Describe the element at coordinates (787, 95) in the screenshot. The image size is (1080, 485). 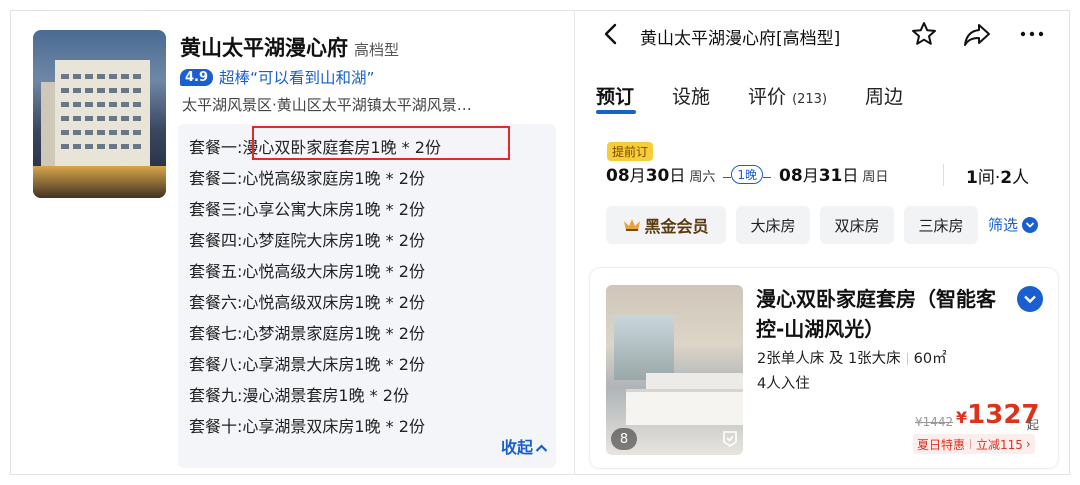
I see `tab-reviews: 评价 (213)` at that location.